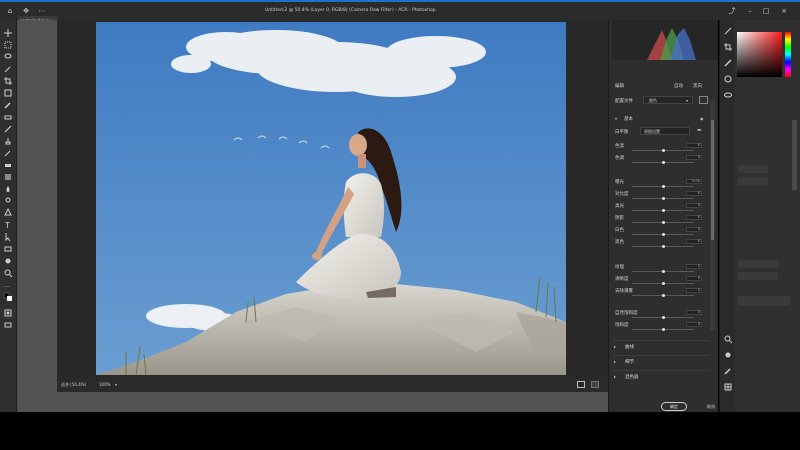 This screenshot has height=450, width=800. Describe the element at coordinates (632, 377) in the screenshot. I see `section-color-mixer-label: 混色器` at that location.